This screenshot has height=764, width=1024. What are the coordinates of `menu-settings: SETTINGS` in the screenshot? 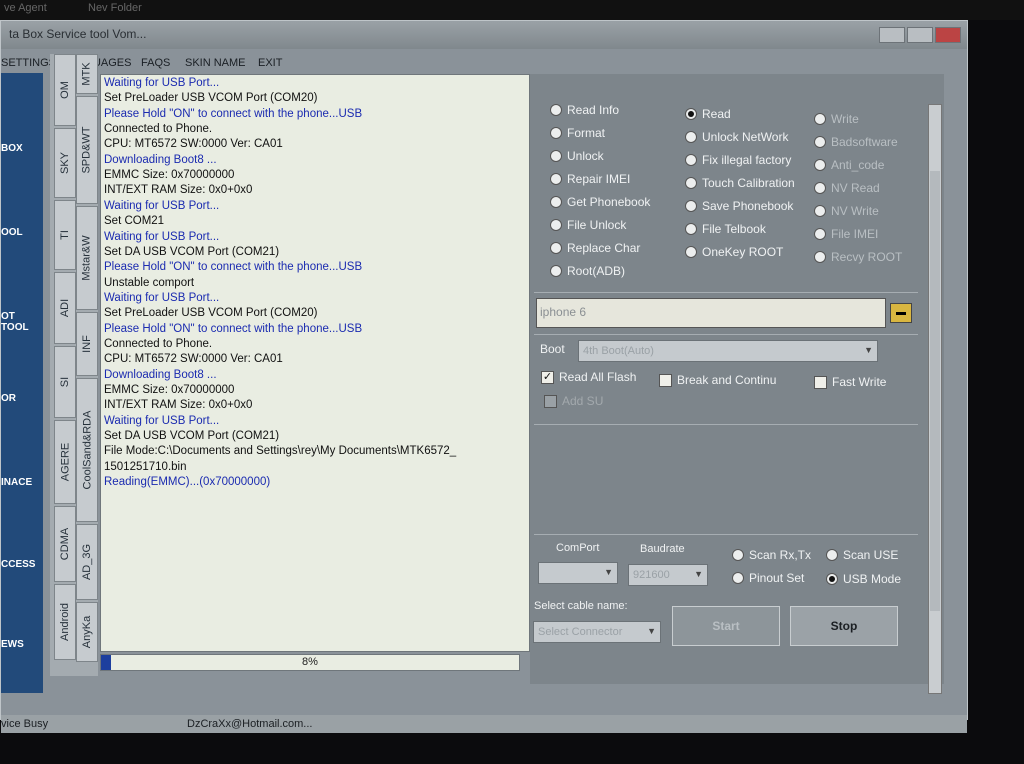 It's located at (28, 63).